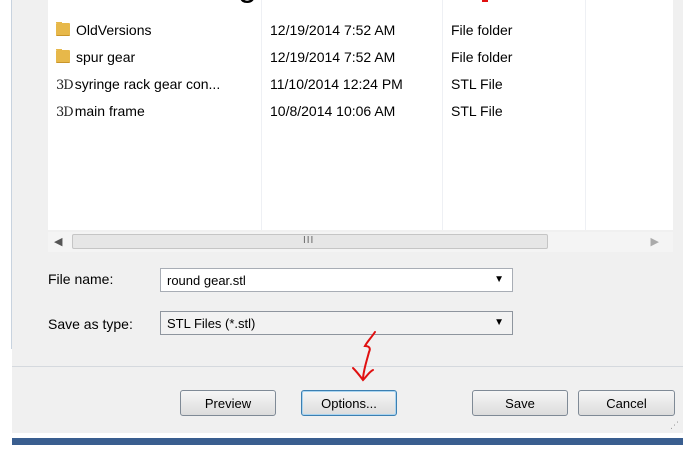 This screenshot has width=683, height=449. What do you see at coordinates (347, 441) in the screenshot?
I see `taskbar-strip` at bounding box center [347, 441].